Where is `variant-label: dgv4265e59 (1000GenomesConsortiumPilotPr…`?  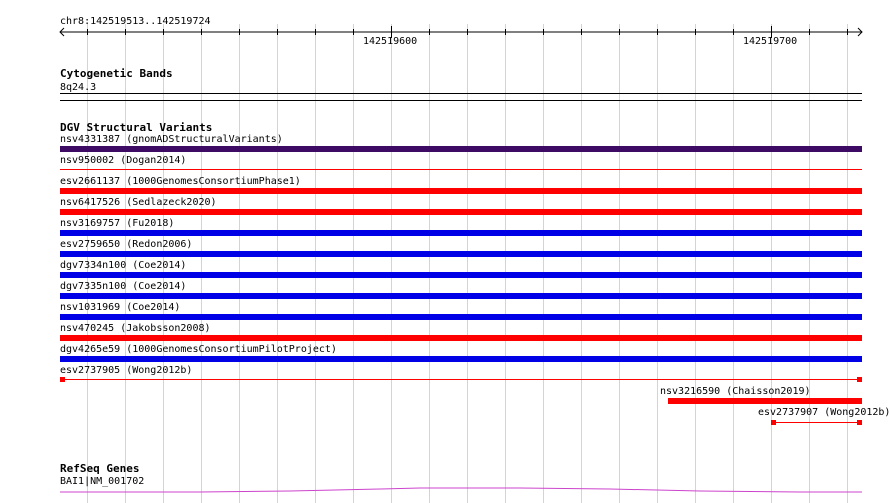
variant-label: dgv4265e59 (1000GenomesConsortiumPilotPr… is located at coordinates (198, 349).